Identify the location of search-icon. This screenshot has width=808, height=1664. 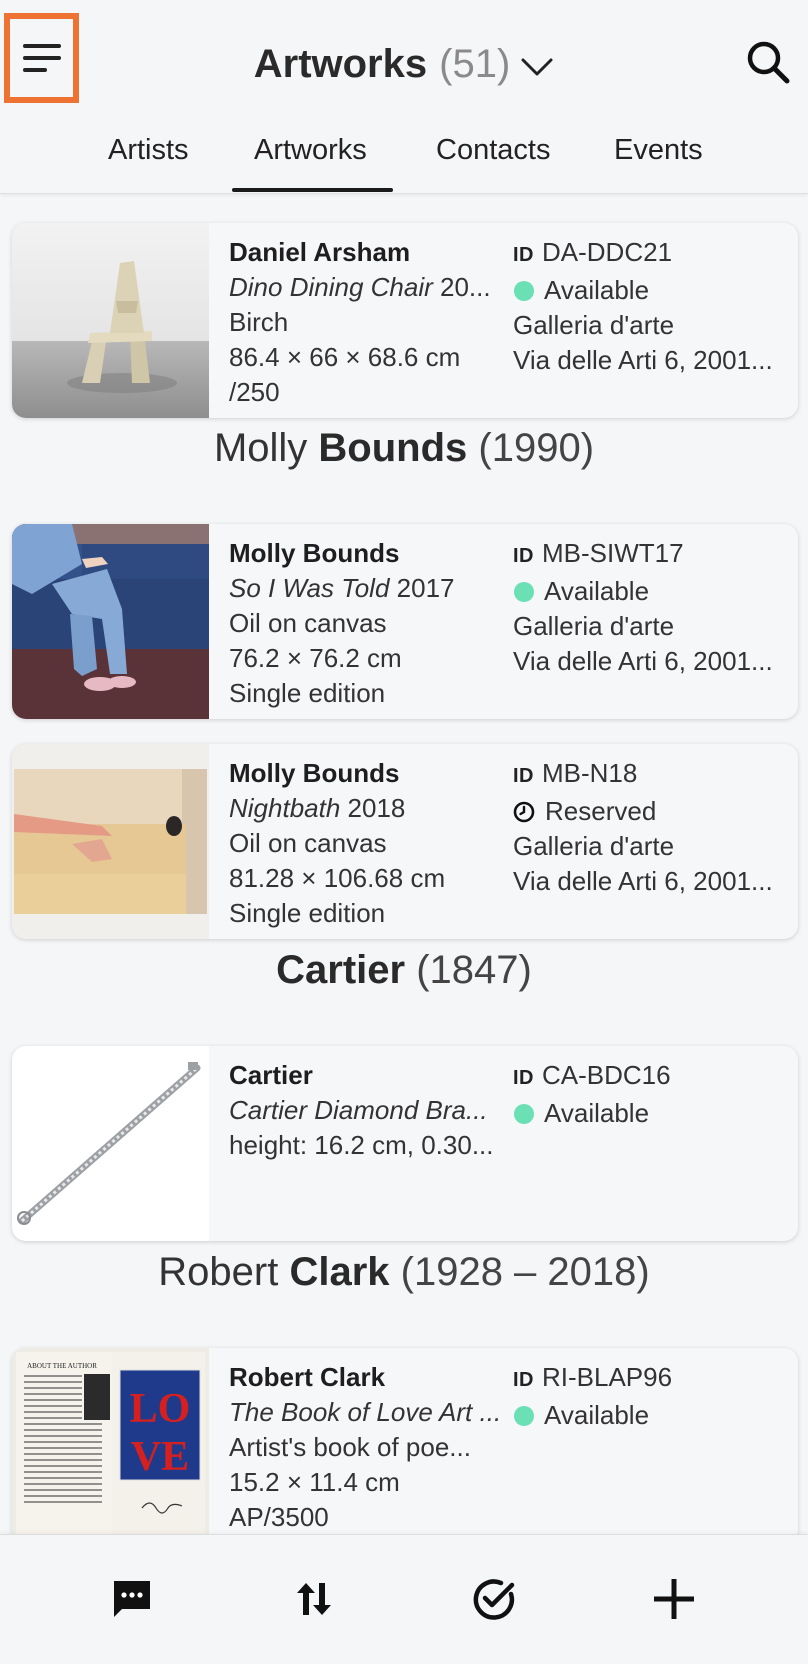
(768, 62).